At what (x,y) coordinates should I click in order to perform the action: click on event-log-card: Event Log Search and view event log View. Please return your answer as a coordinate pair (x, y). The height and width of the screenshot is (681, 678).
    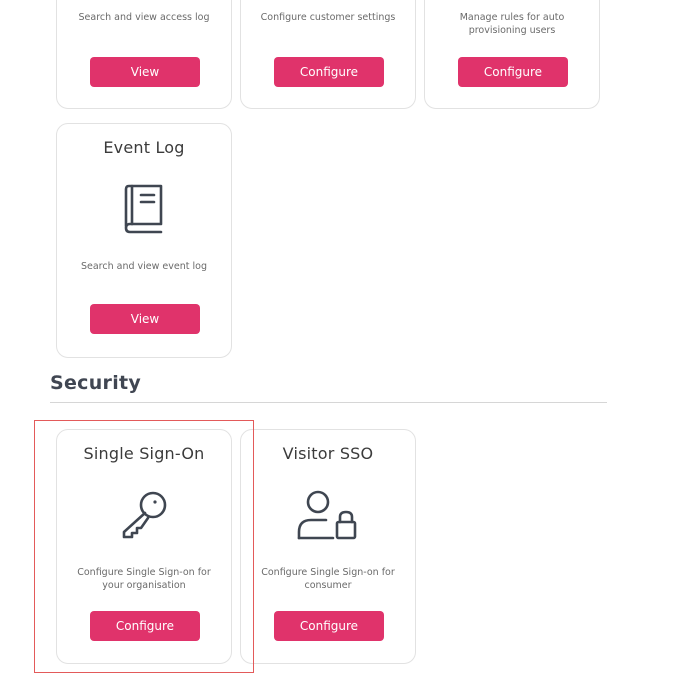
    Looking at the image, I should click on (144, 240).